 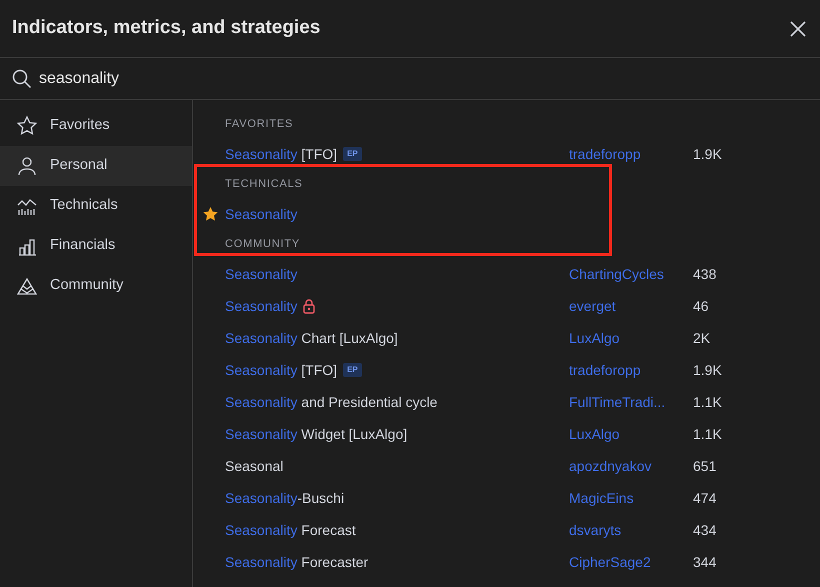 What do you see at coordinates (631, 562) in the screenshot?
I see `author-link: CipherSage2` at bounding box center [631, 562].